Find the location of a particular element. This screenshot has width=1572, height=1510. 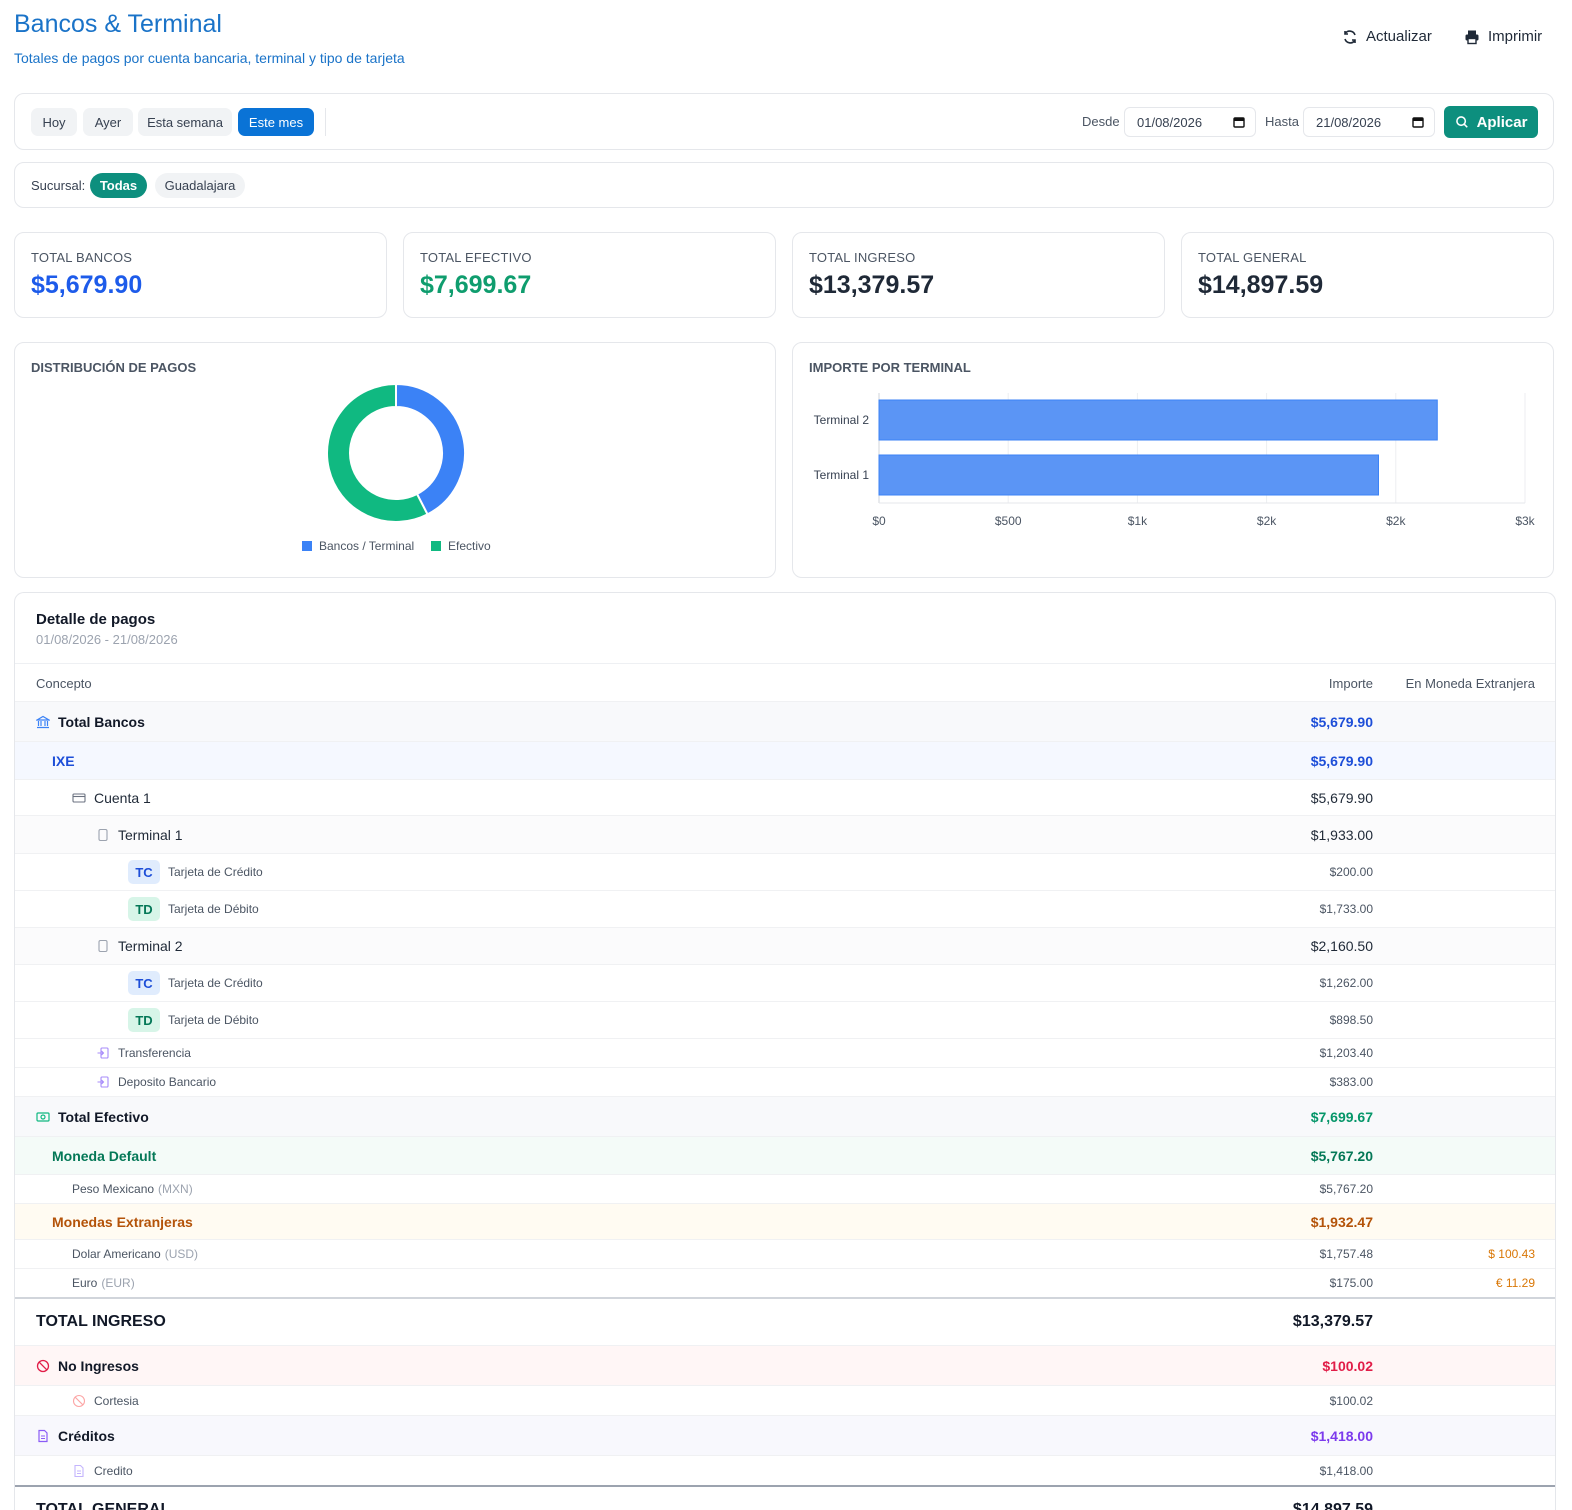

row-amount: $1,418.00 is located at coordinates (1341, 1435).